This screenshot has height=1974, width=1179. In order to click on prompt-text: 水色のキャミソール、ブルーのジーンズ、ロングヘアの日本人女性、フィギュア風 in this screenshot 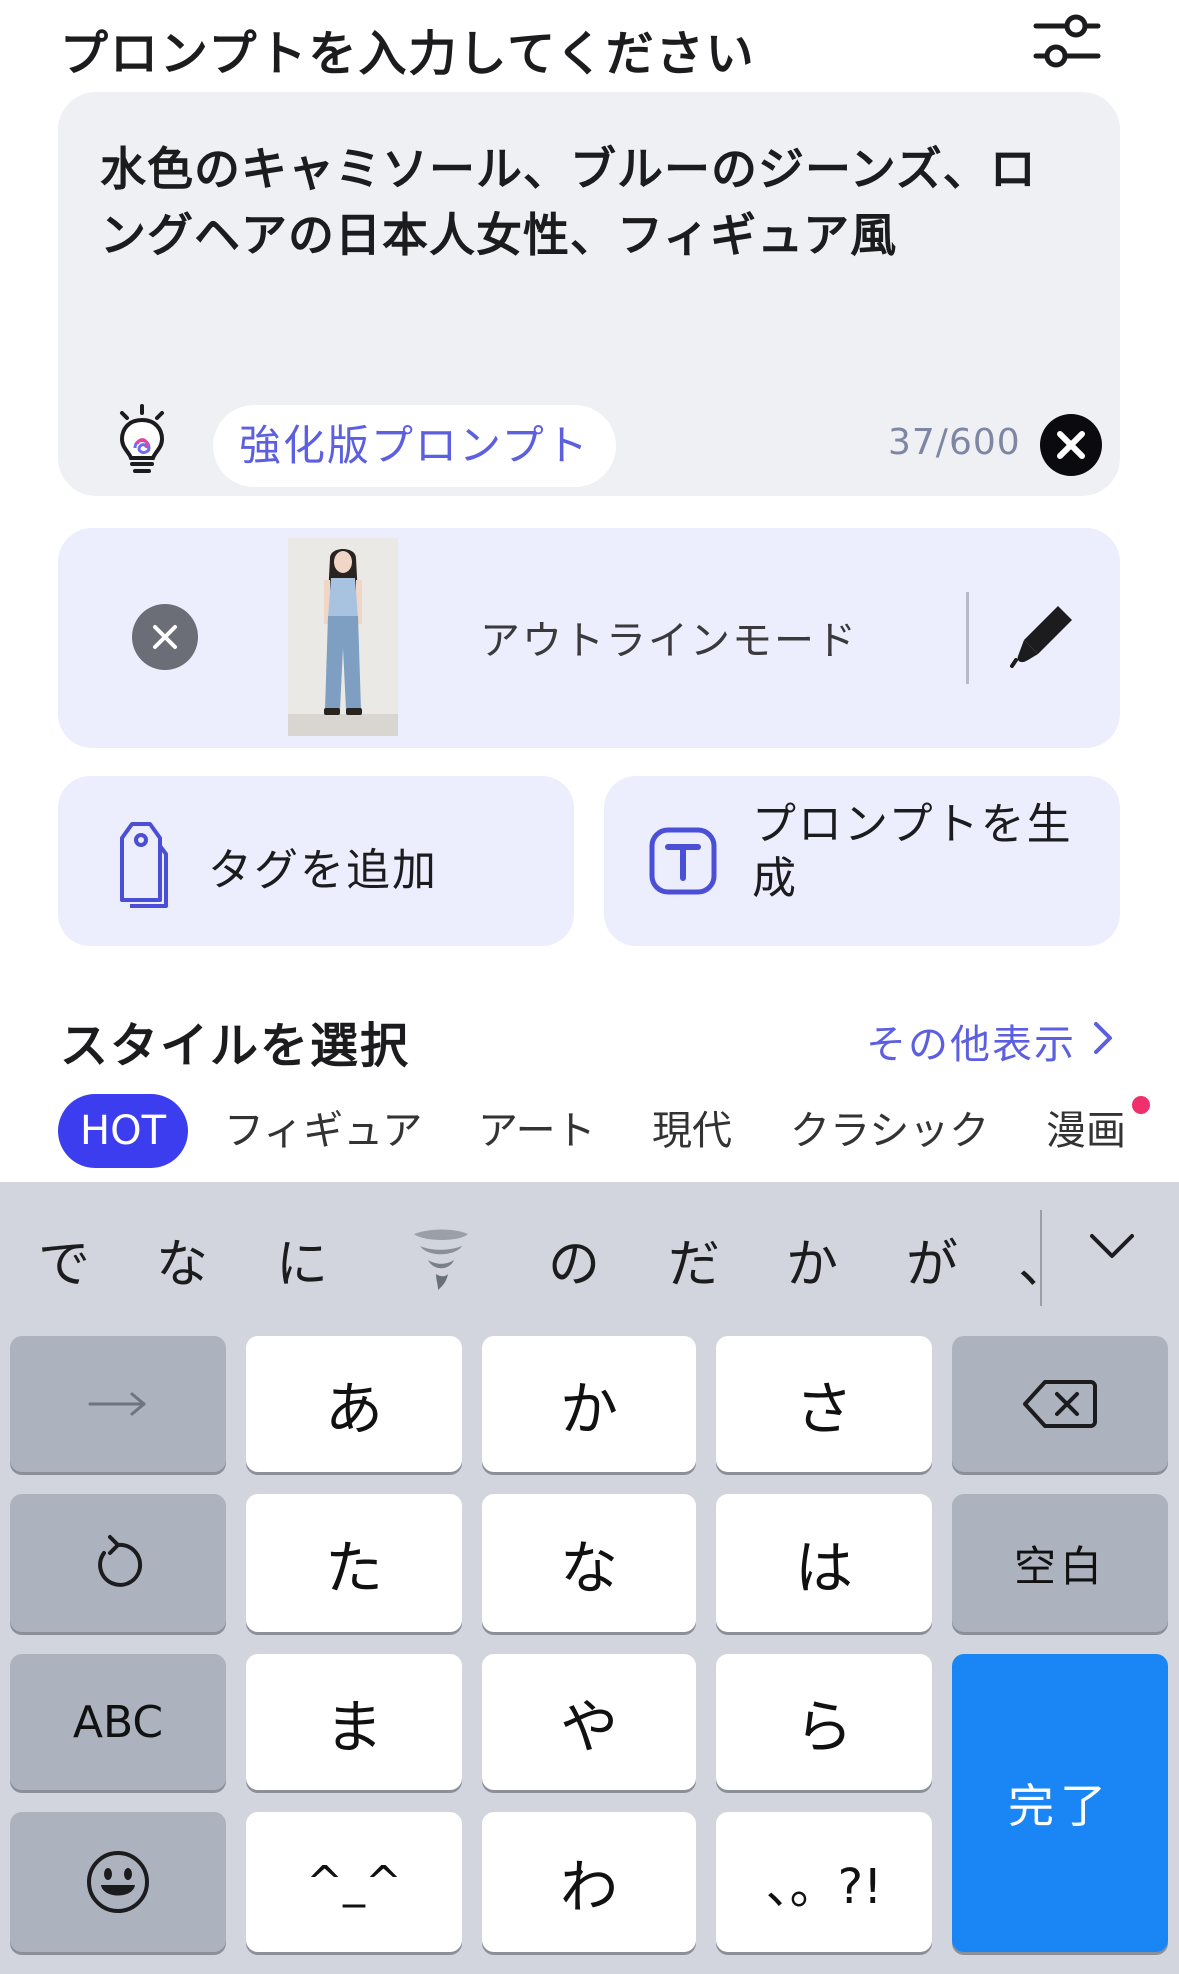, I will do `click(590, 202)`.